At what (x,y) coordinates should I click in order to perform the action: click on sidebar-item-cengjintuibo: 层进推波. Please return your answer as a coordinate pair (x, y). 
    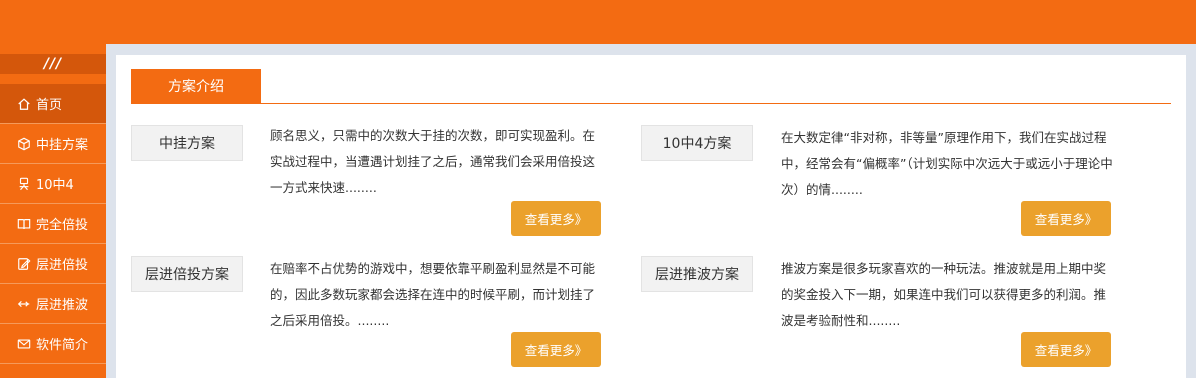
    Looking at the image, I should click on (53, 304).